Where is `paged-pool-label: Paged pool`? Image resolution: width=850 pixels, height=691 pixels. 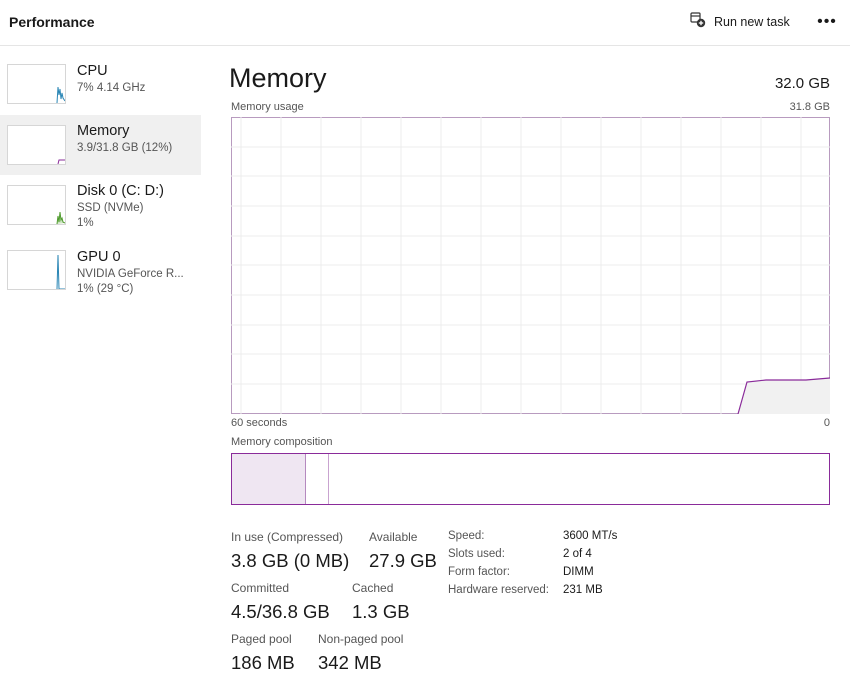 paged-pool-label: Paged pool is located at coordinates (261, 639).